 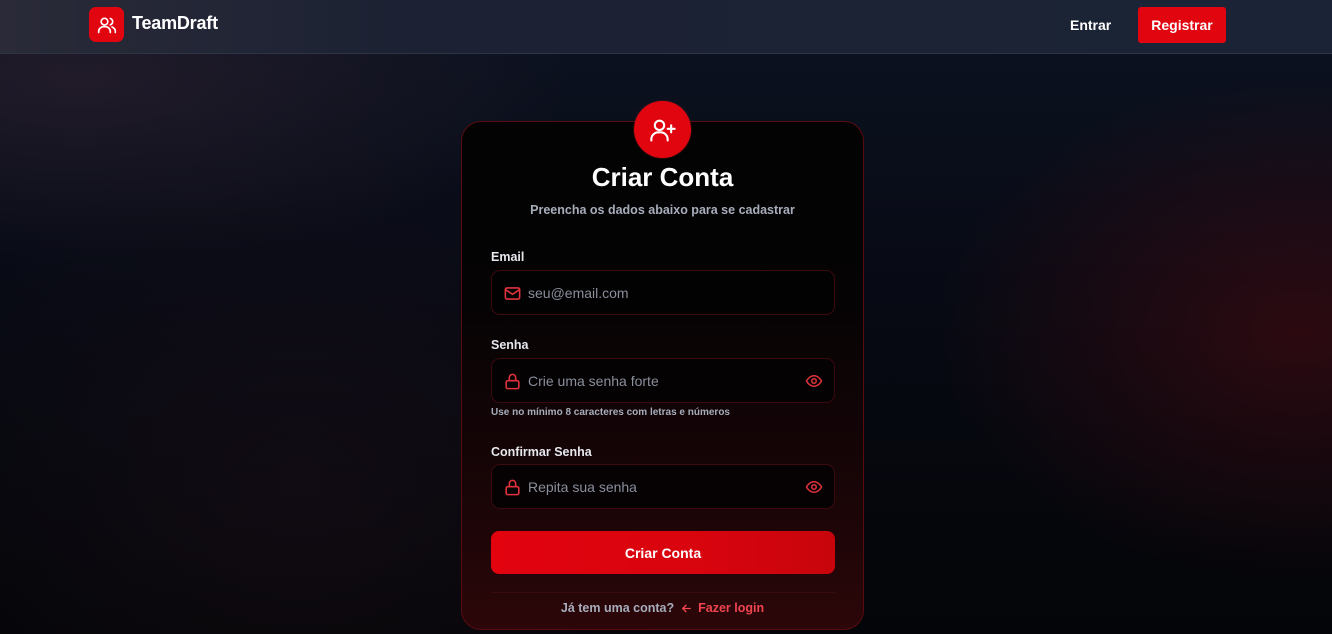 What do you see at coordinates (512, 293) in the screenshot?
I see `mail-icon` at bounding box center [512, 293].